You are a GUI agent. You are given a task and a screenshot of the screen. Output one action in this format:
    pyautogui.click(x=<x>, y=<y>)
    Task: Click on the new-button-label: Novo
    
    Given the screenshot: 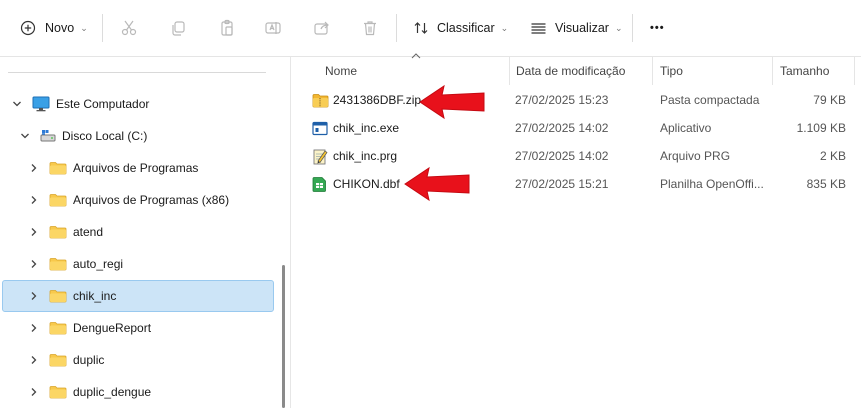 What is the action you would take?
    pyautogui.click(x=60, y=28)
    